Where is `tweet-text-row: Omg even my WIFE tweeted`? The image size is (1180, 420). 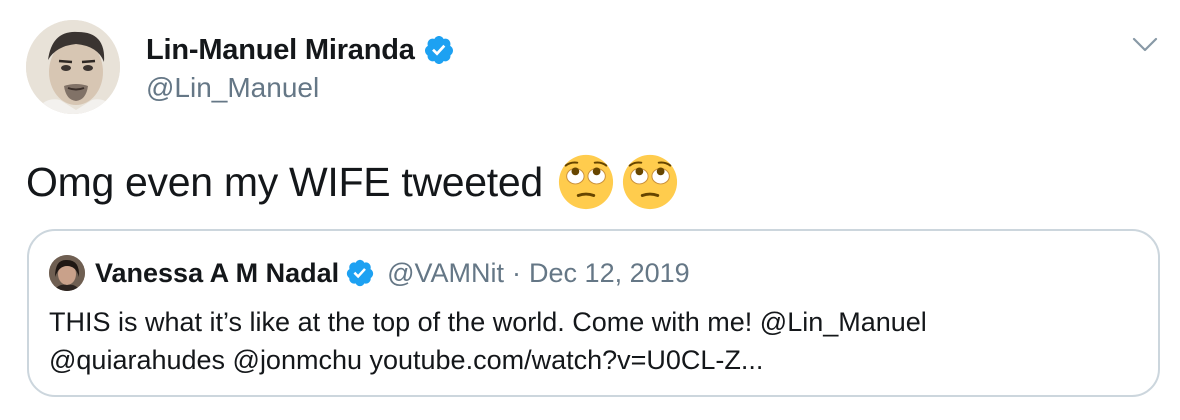 tweet-text-row: Omg even my WIFE tweeted is located at coordinates (352, 182).